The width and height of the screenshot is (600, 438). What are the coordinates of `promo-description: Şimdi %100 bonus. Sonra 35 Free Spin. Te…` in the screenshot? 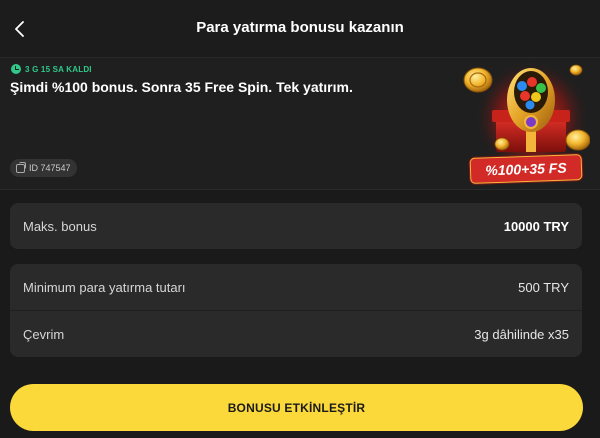 It's located at (181, 87).